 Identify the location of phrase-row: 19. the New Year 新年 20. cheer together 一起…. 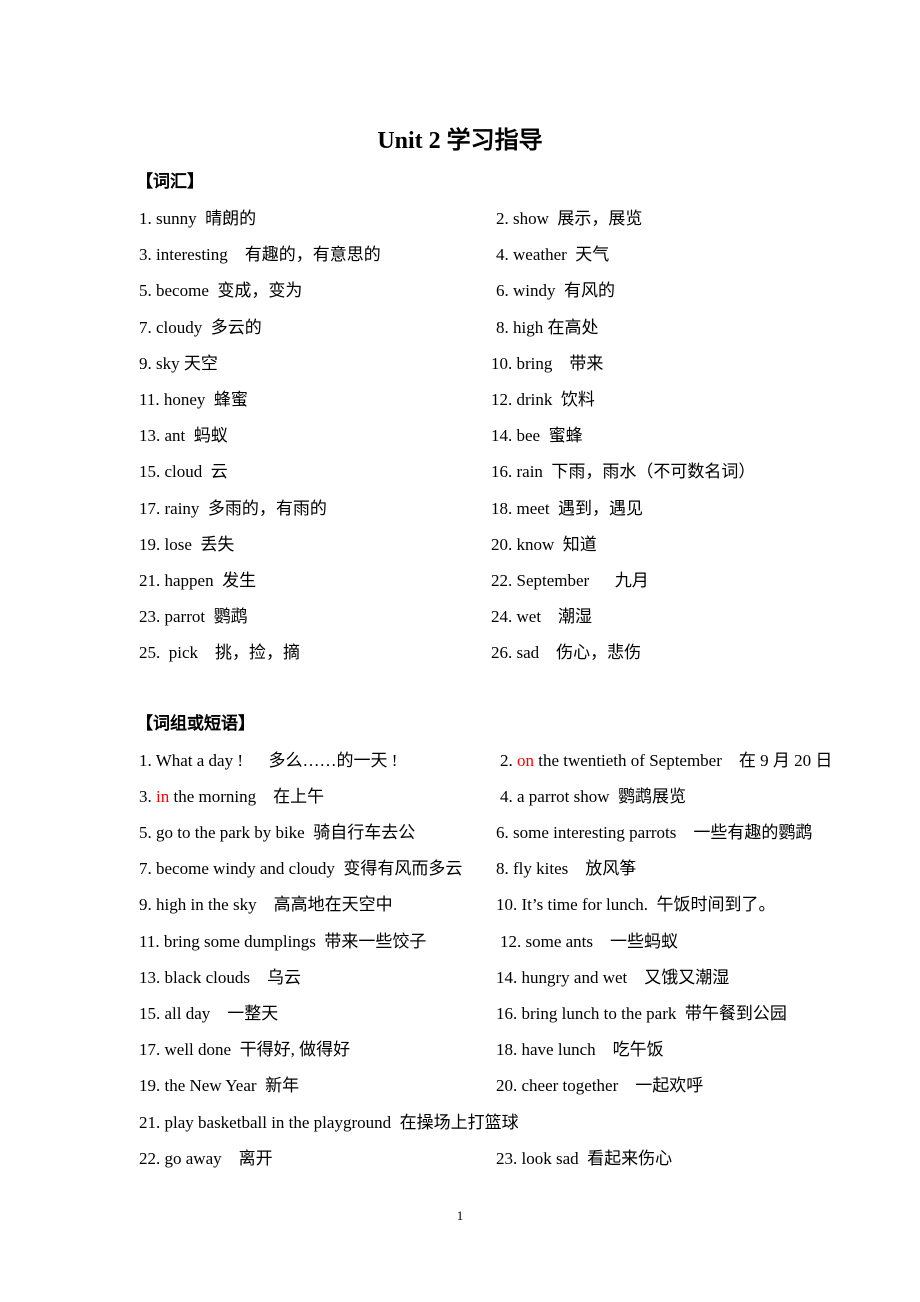
(519, 1083).